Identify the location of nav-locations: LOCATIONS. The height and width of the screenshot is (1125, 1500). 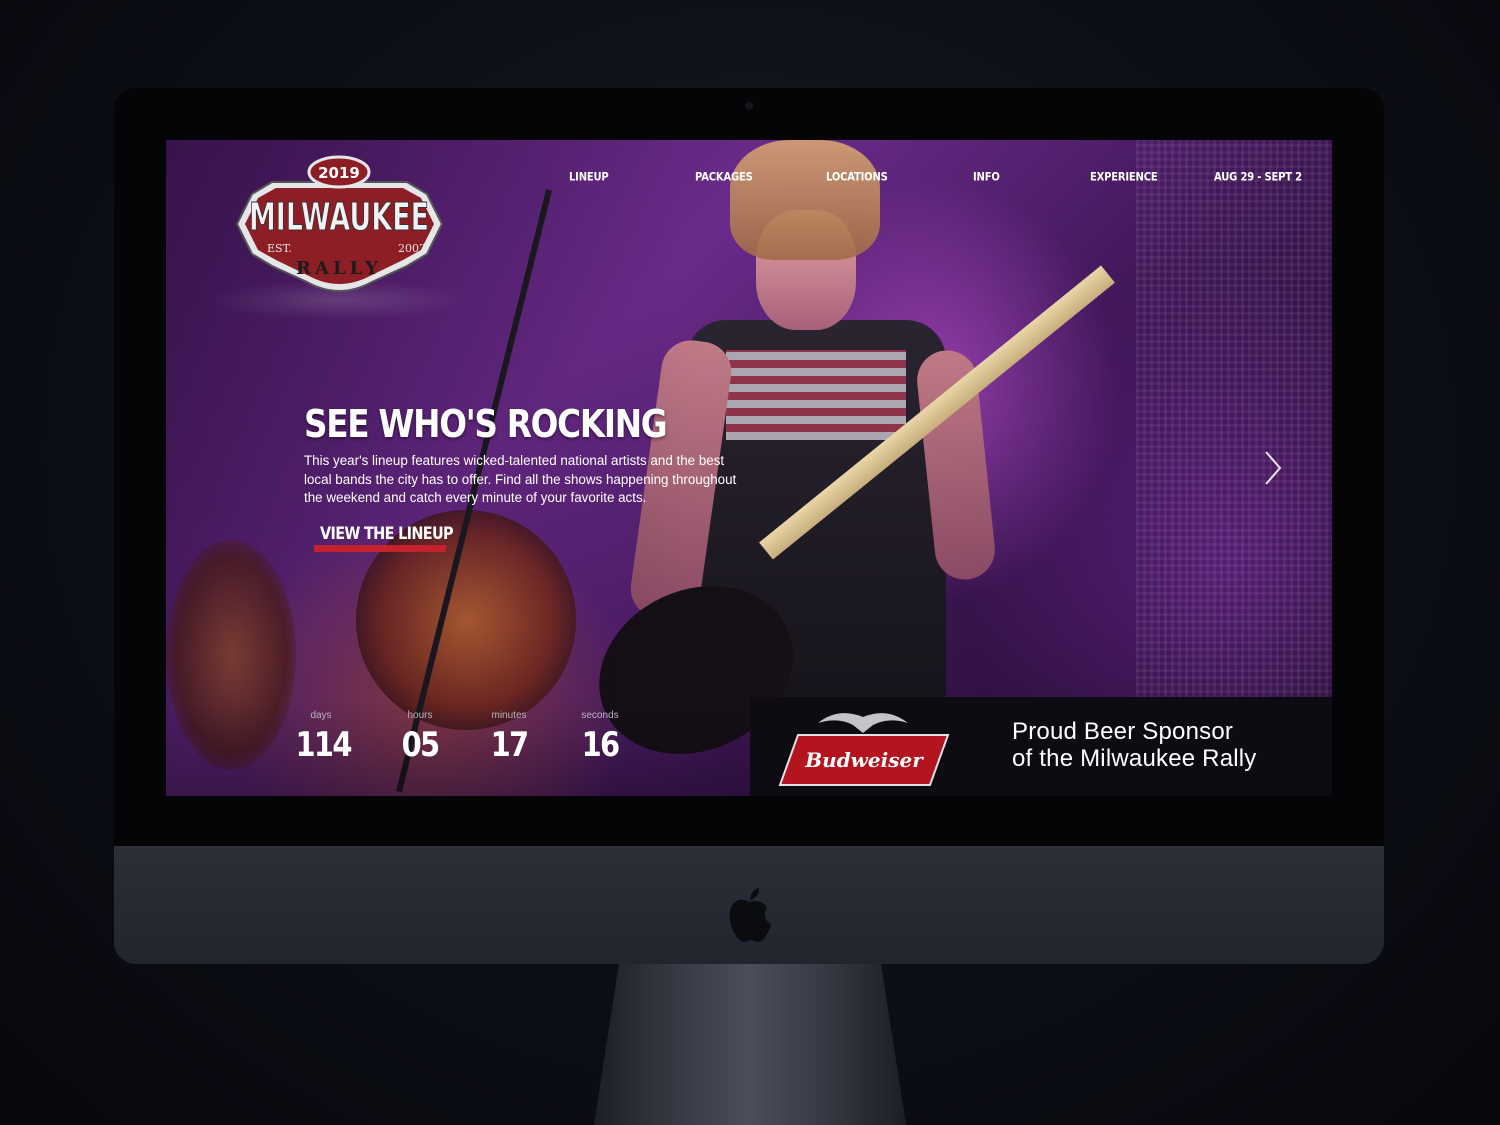
(857, 177).